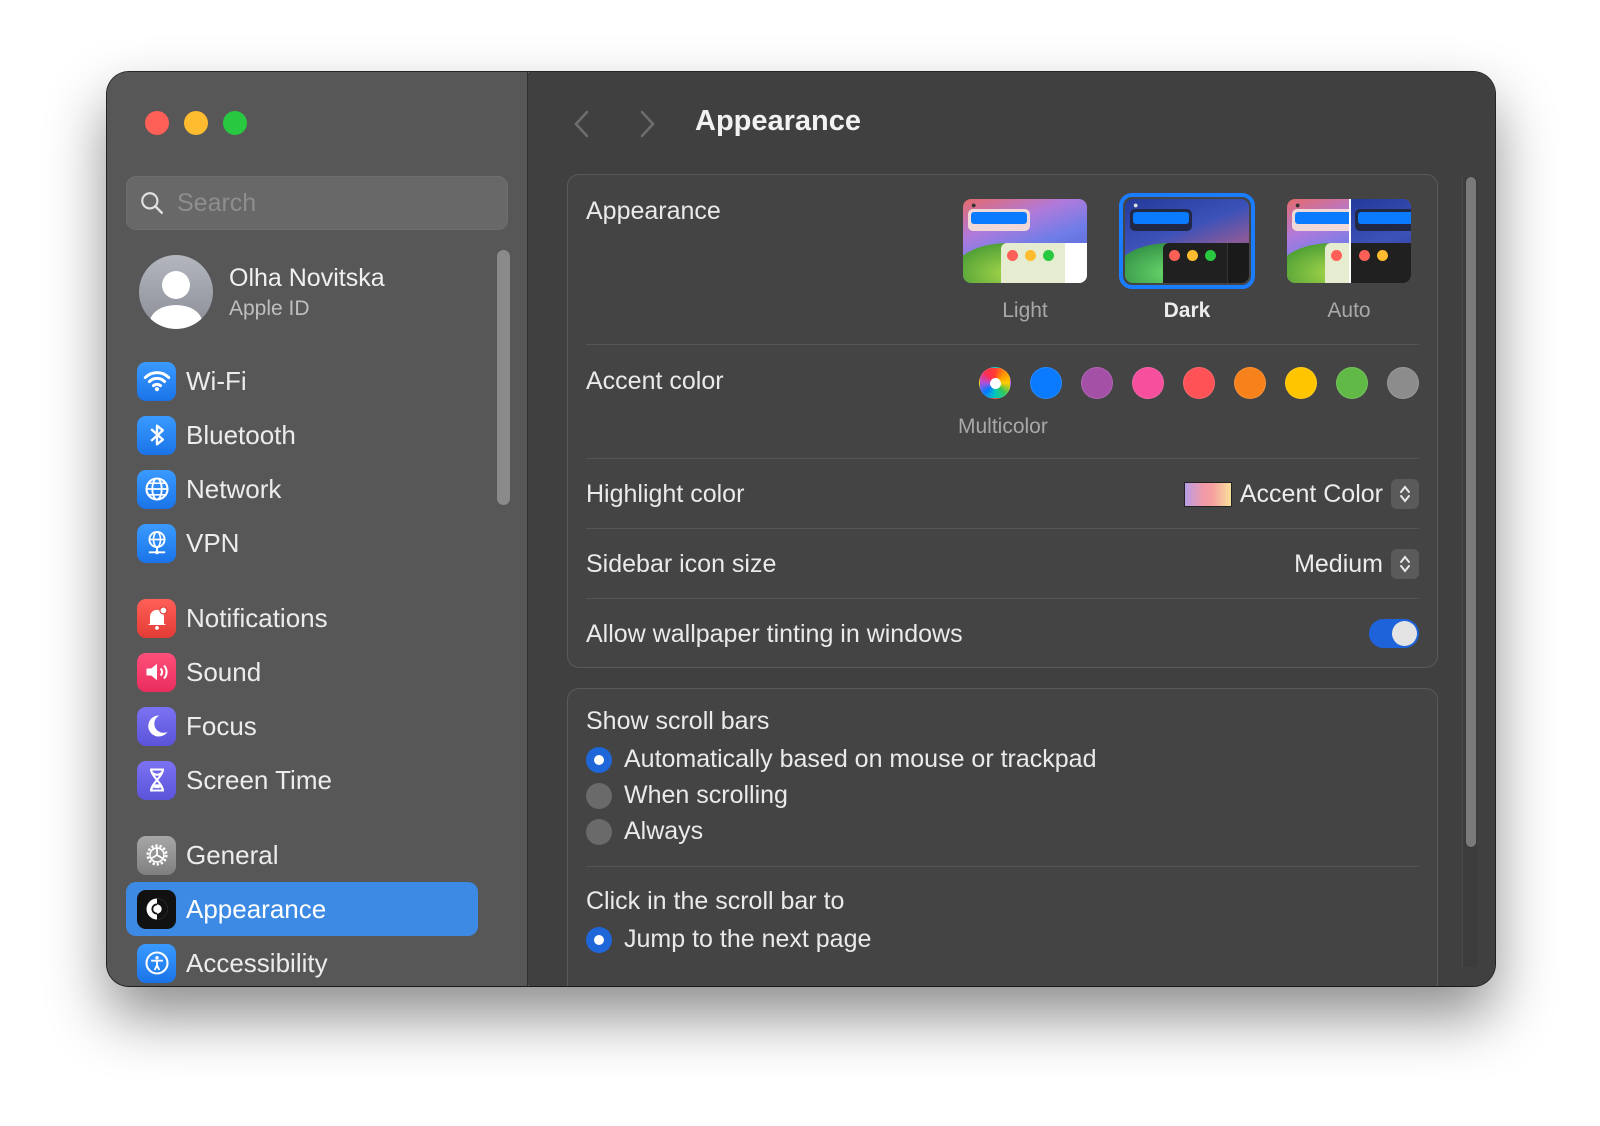  I want to click on radio-scroll-when-scrolling: When scrolling, so click(687, 795).